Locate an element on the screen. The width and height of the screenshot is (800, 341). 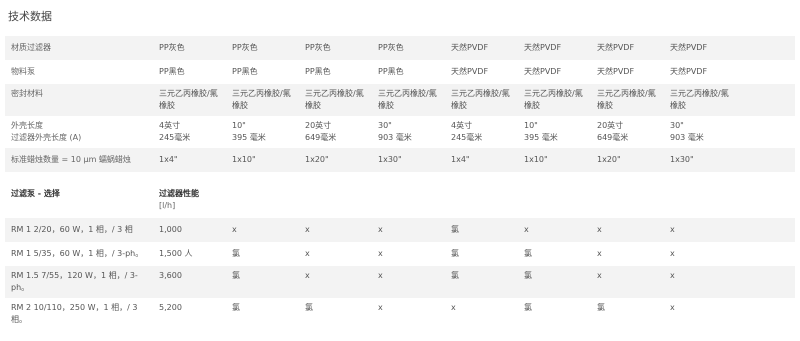
page-title: 技术数据 is located at coordinates (30, 16).